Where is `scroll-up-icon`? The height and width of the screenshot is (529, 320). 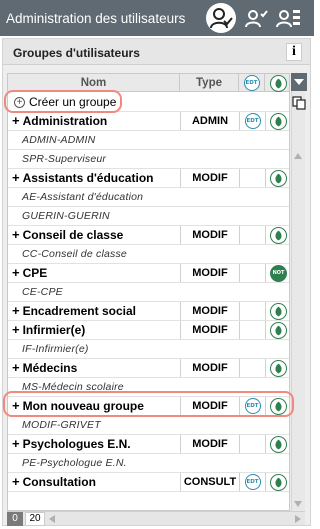
scroll-up-icon is located at coordinates (298, 156).